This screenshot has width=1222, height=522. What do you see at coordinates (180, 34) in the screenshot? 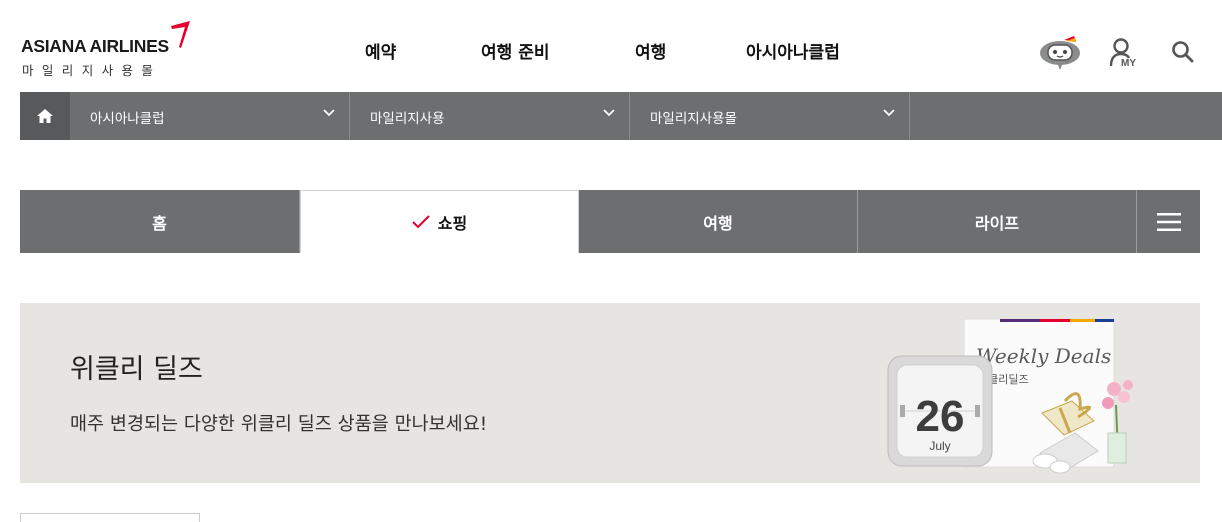
I see `logo-wing-icon` at bounding box center [180, 34].